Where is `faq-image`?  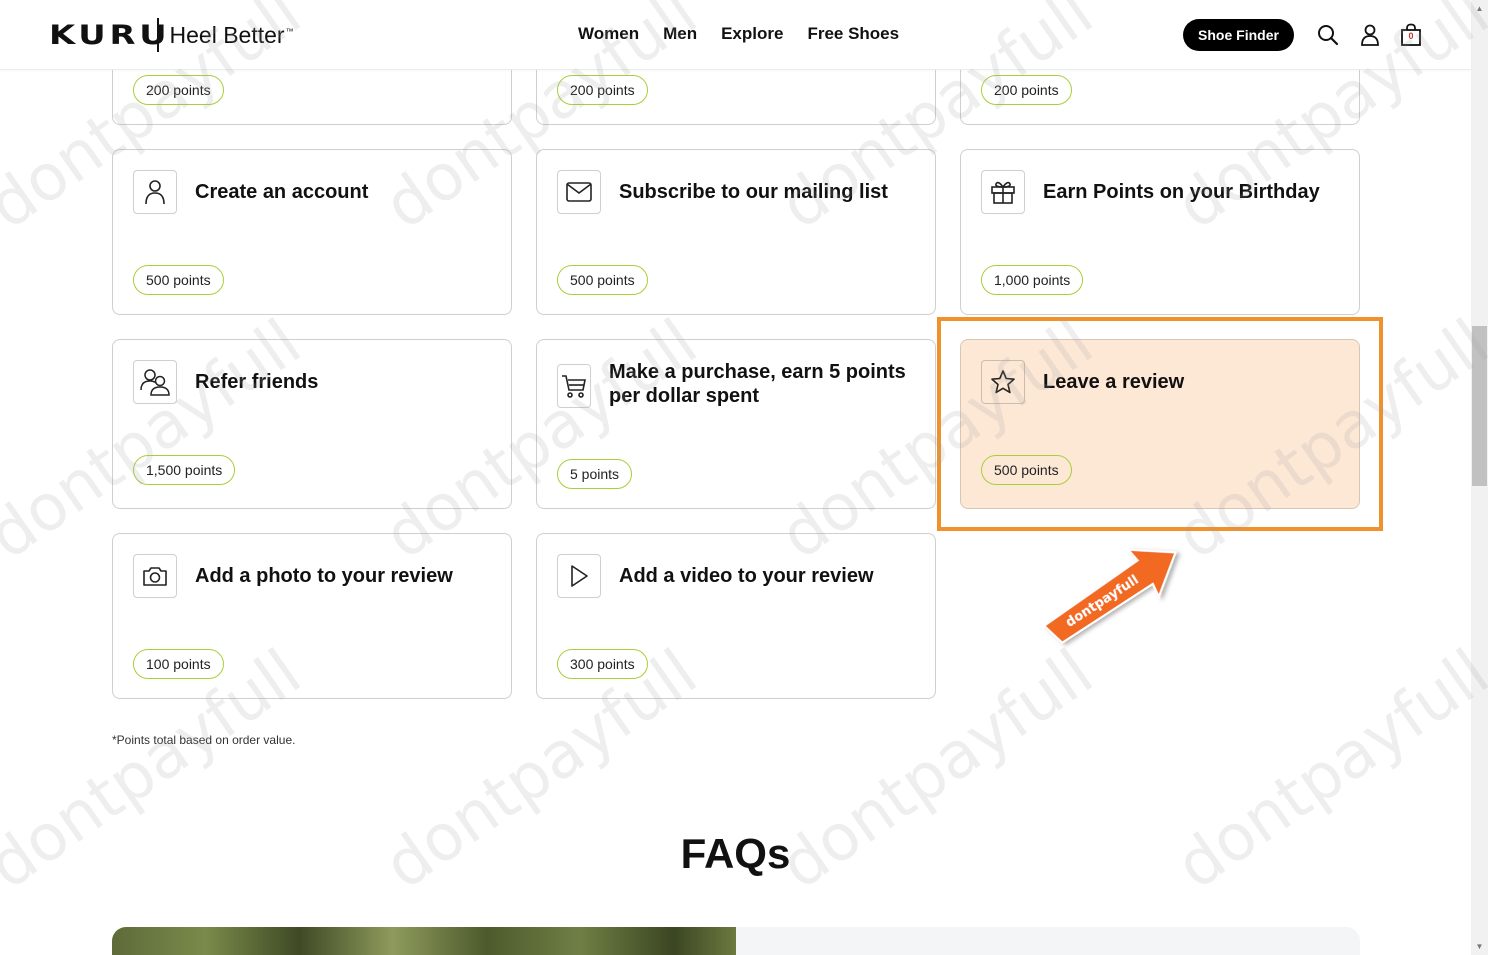 faq-image is located at coordinates (424, 941).